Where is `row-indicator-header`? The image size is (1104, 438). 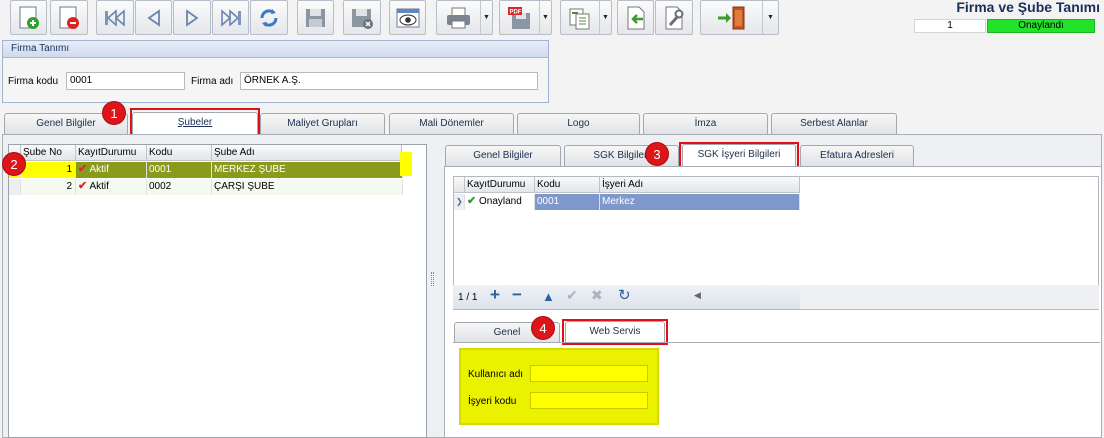
row-indicator-header is located at coordinates (459, 185).